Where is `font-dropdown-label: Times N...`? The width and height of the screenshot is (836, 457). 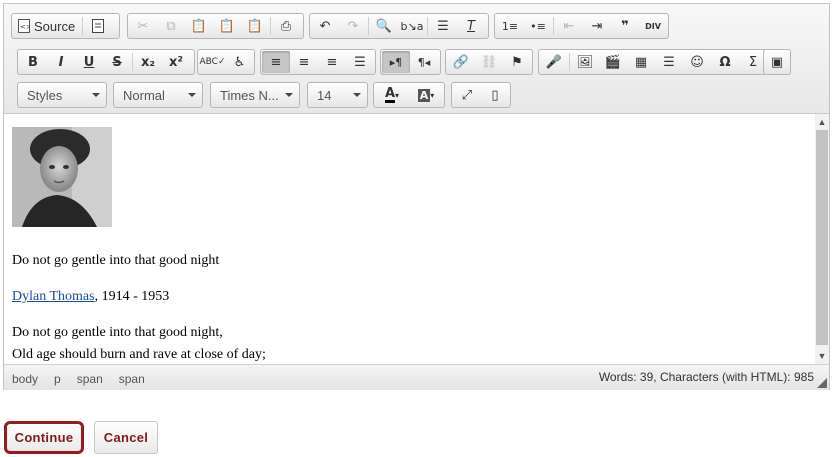 font-dropdown-label: Times N... is located at coordinates (249, 95).